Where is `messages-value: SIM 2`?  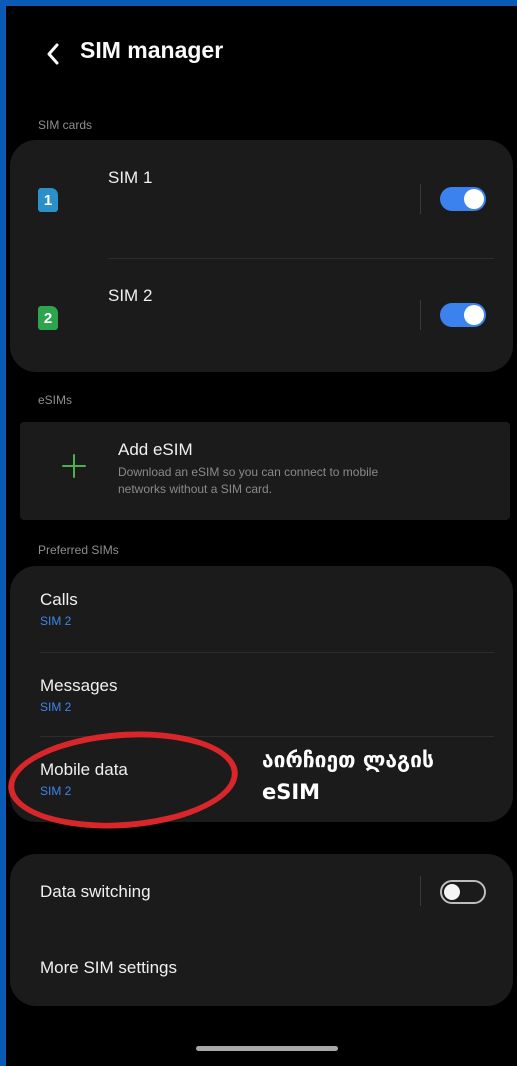 messages-value: SIM 2 is located at coordinates (56, 707).